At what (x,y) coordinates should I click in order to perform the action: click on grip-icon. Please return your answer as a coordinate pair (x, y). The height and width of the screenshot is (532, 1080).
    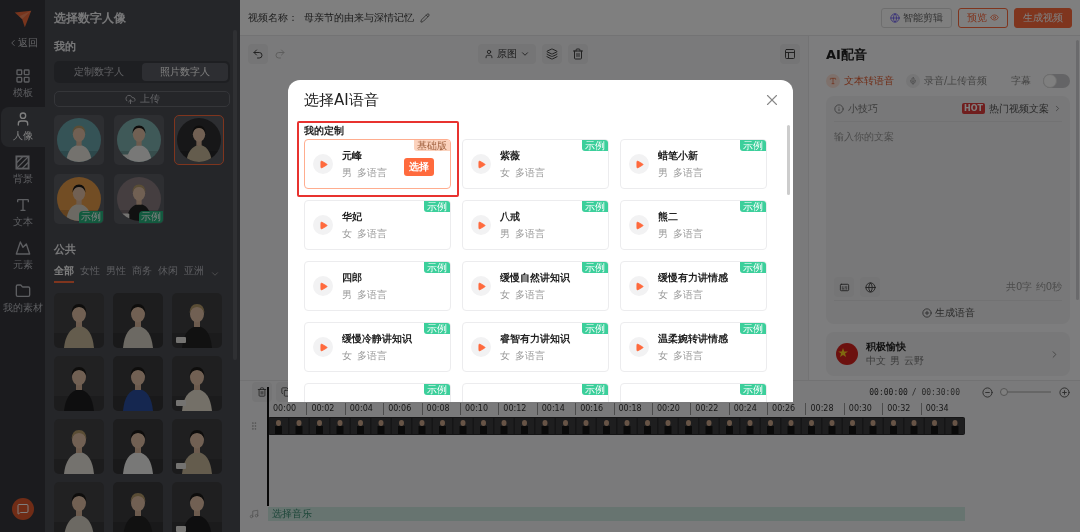
    Looking at the image, I should click on (254, 426).